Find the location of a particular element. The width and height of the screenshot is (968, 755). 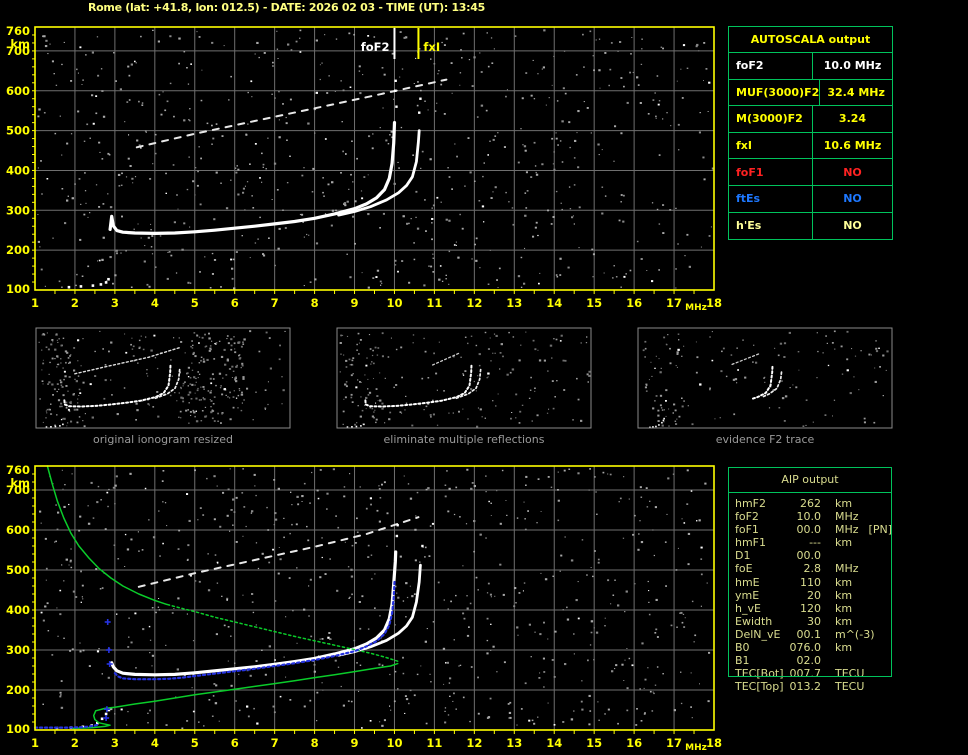

parameter-name: hmF1 is located at coordinates (751, 543).